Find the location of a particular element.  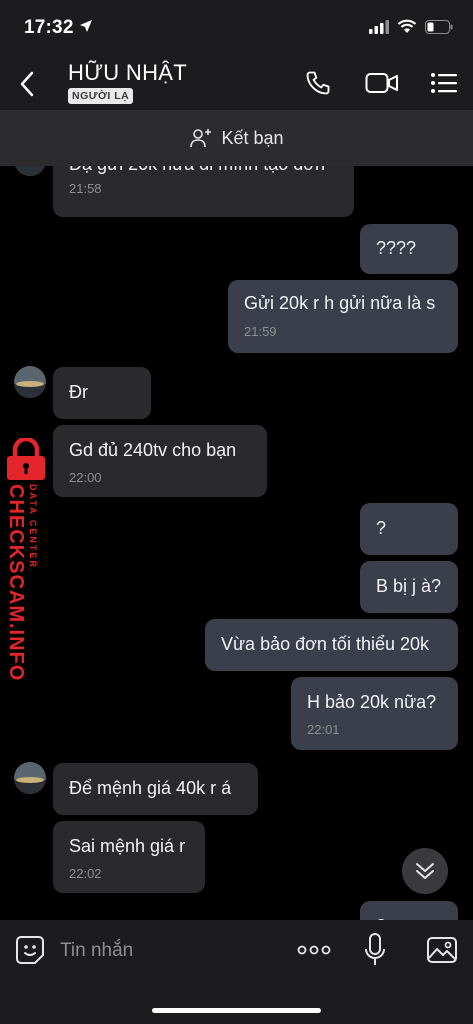

message-text: Gửi 20k r h gửi nữa là s is located at coordinates (340, 303).